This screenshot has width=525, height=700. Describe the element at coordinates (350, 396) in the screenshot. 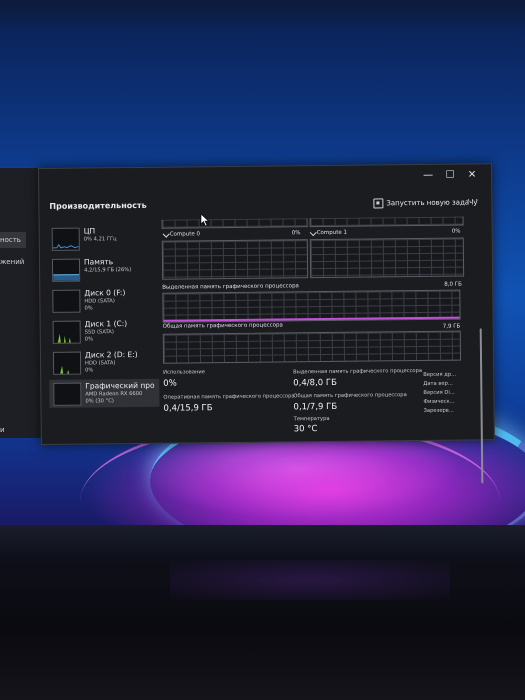

I see `shared-stat-label: Общая память графического процессора` at that location.